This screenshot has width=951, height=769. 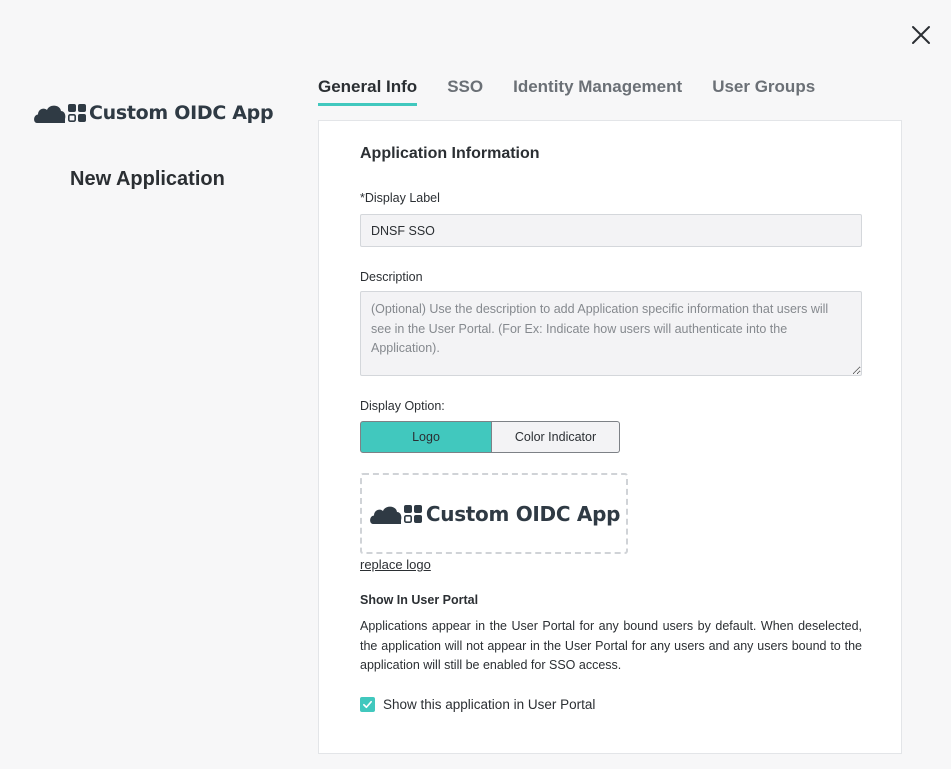 What do you see at coordinates (450, 153) in the screenshot?
I see `section-title: Application Information` at bounding box center [450, 153].